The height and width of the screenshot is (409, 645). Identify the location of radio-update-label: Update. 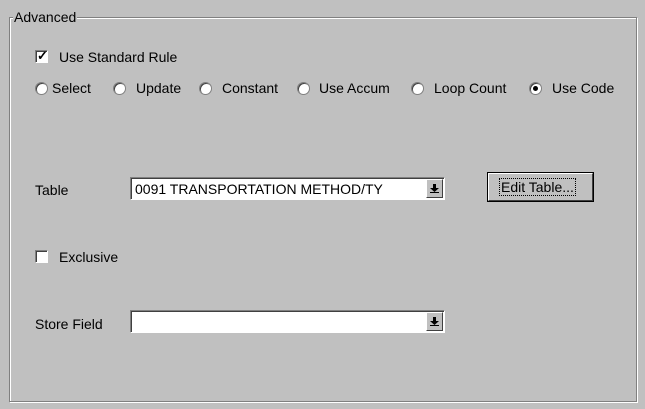
(159, 88).